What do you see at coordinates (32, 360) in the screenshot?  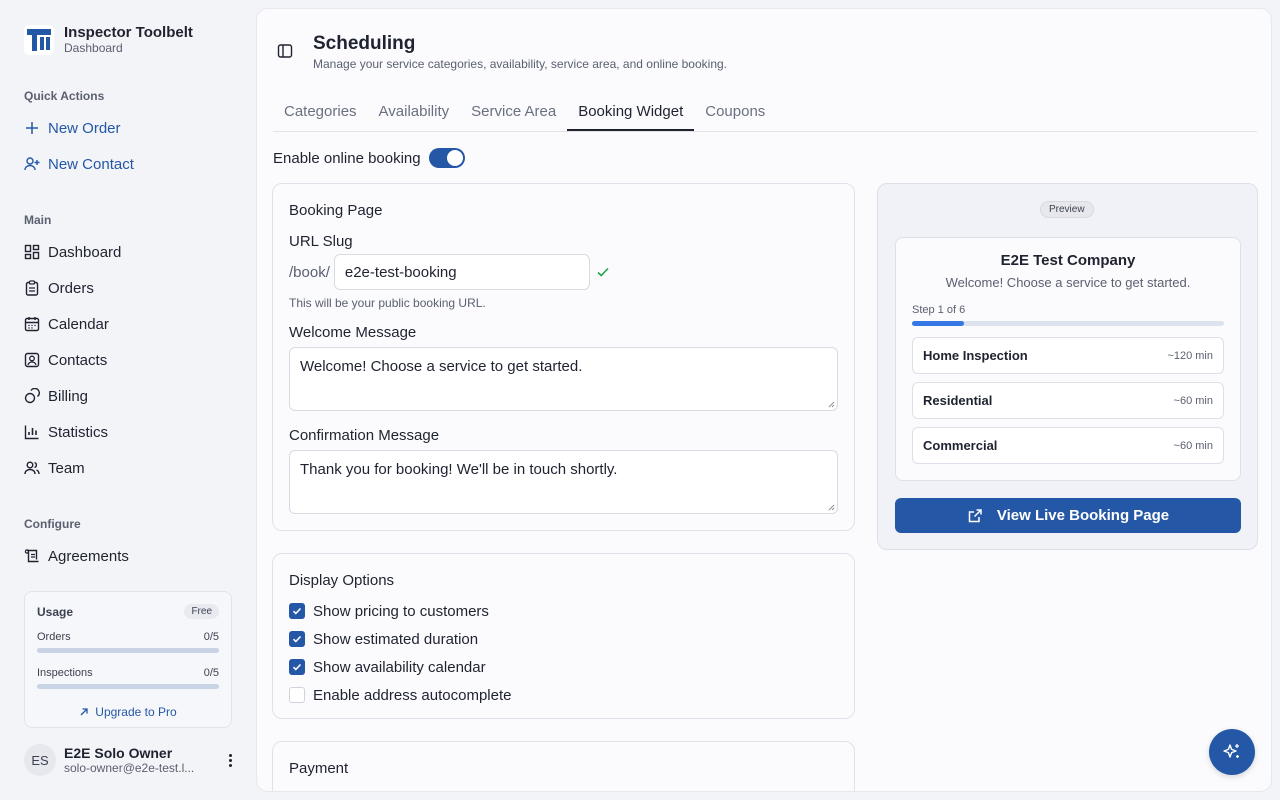 I see `contact-card-icon` at bounding box center [32, 360].